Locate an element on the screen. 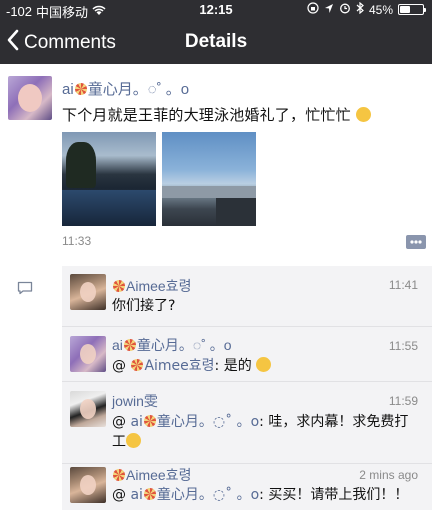  status-bar: -102 中国移动 12:15 45% is located at coordinates (216, 10).